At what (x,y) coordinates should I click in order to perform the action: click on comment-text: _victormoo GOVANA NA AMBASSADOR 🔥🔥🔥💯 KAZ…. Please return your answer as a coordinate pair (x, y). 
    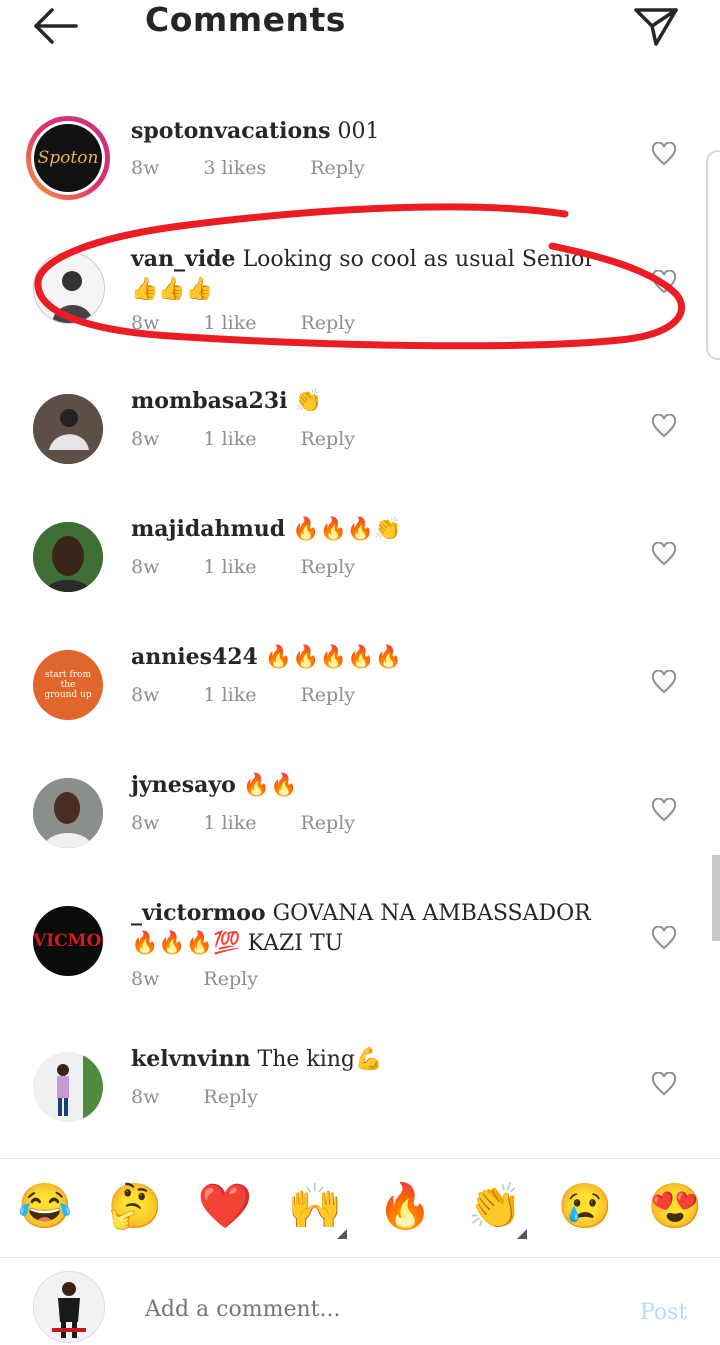
    Looking at the image, I should click on (371, 928).